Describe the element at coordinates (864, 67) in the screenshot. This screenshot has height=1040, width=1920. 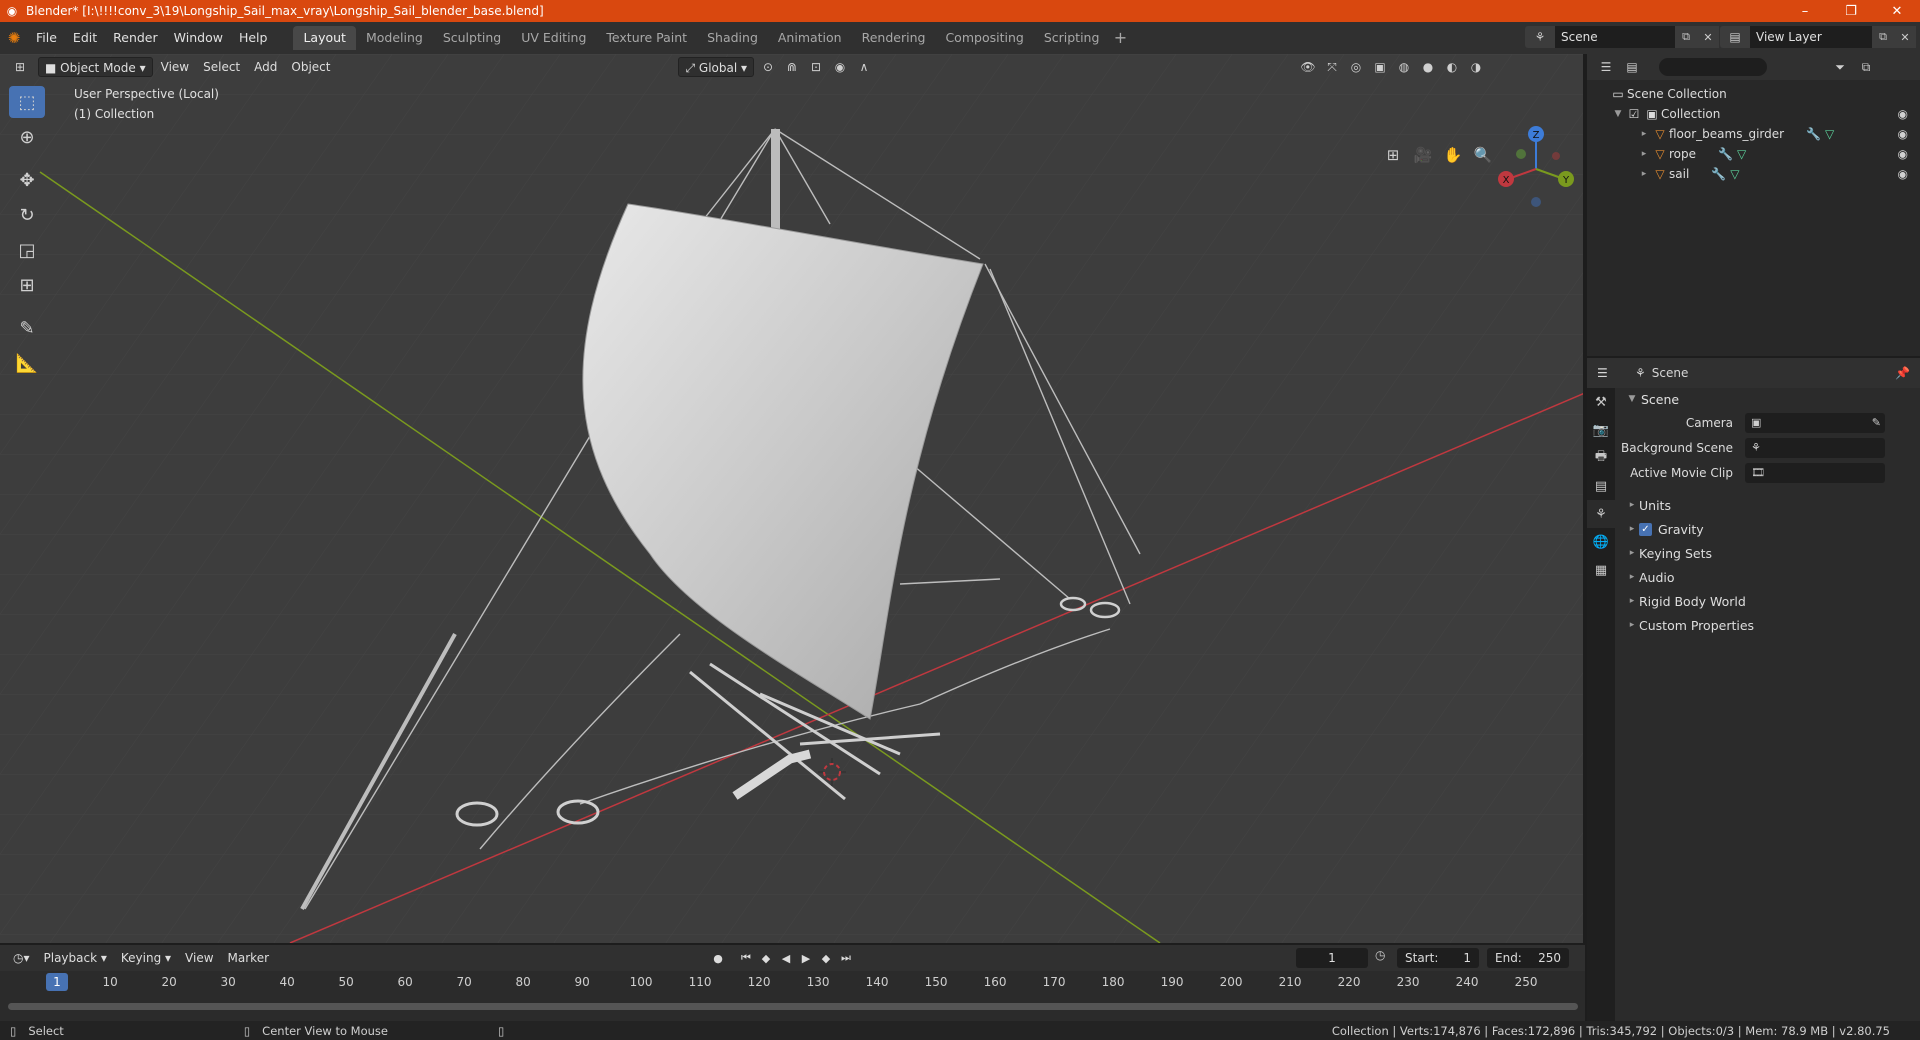
I see `falloff-icon: ∧` at that location.